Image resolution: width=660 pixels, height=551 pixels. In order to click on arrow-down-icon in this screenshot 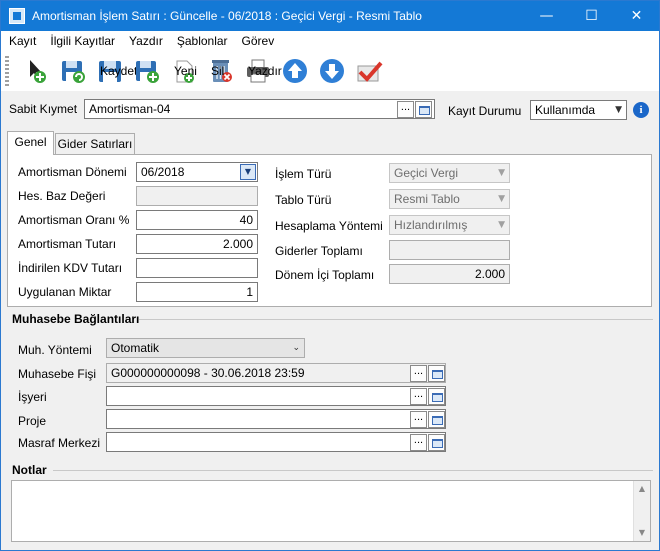, I will do `click(332, 71)`.